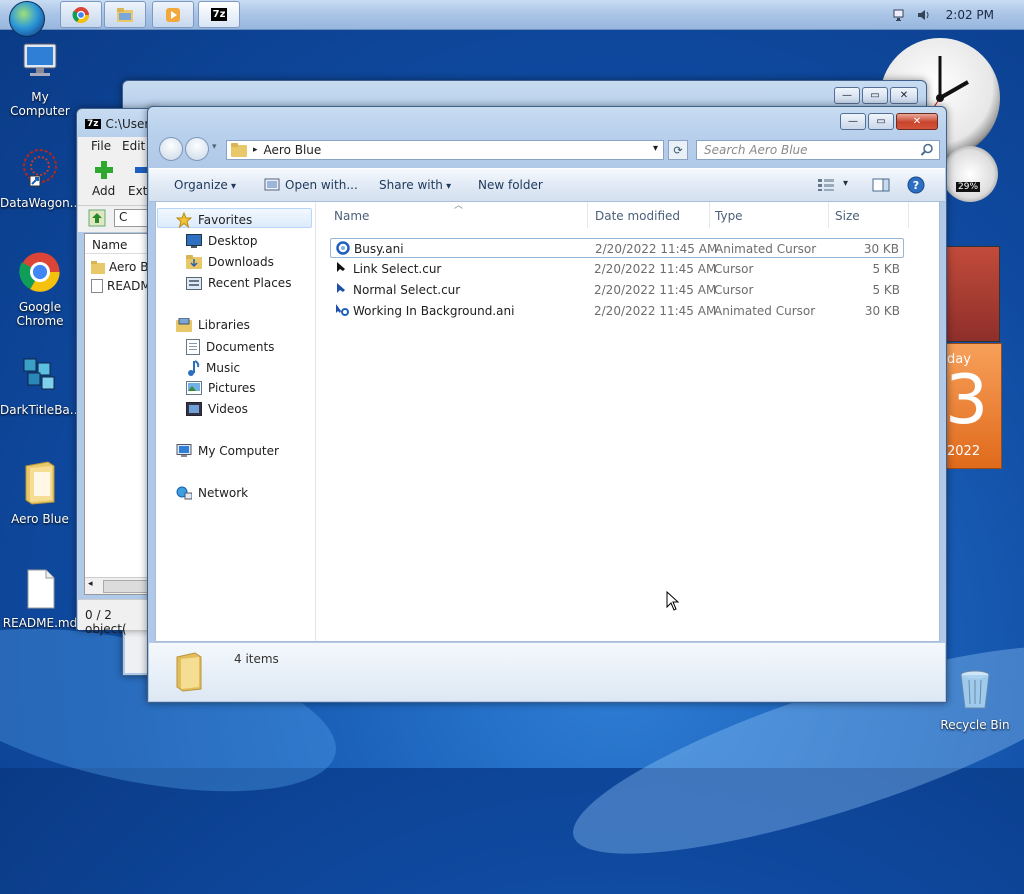 Image resolution: width=1024 pixels, height=894 pixels. I want to click on nav-item-music: Music, so click(213, 368).